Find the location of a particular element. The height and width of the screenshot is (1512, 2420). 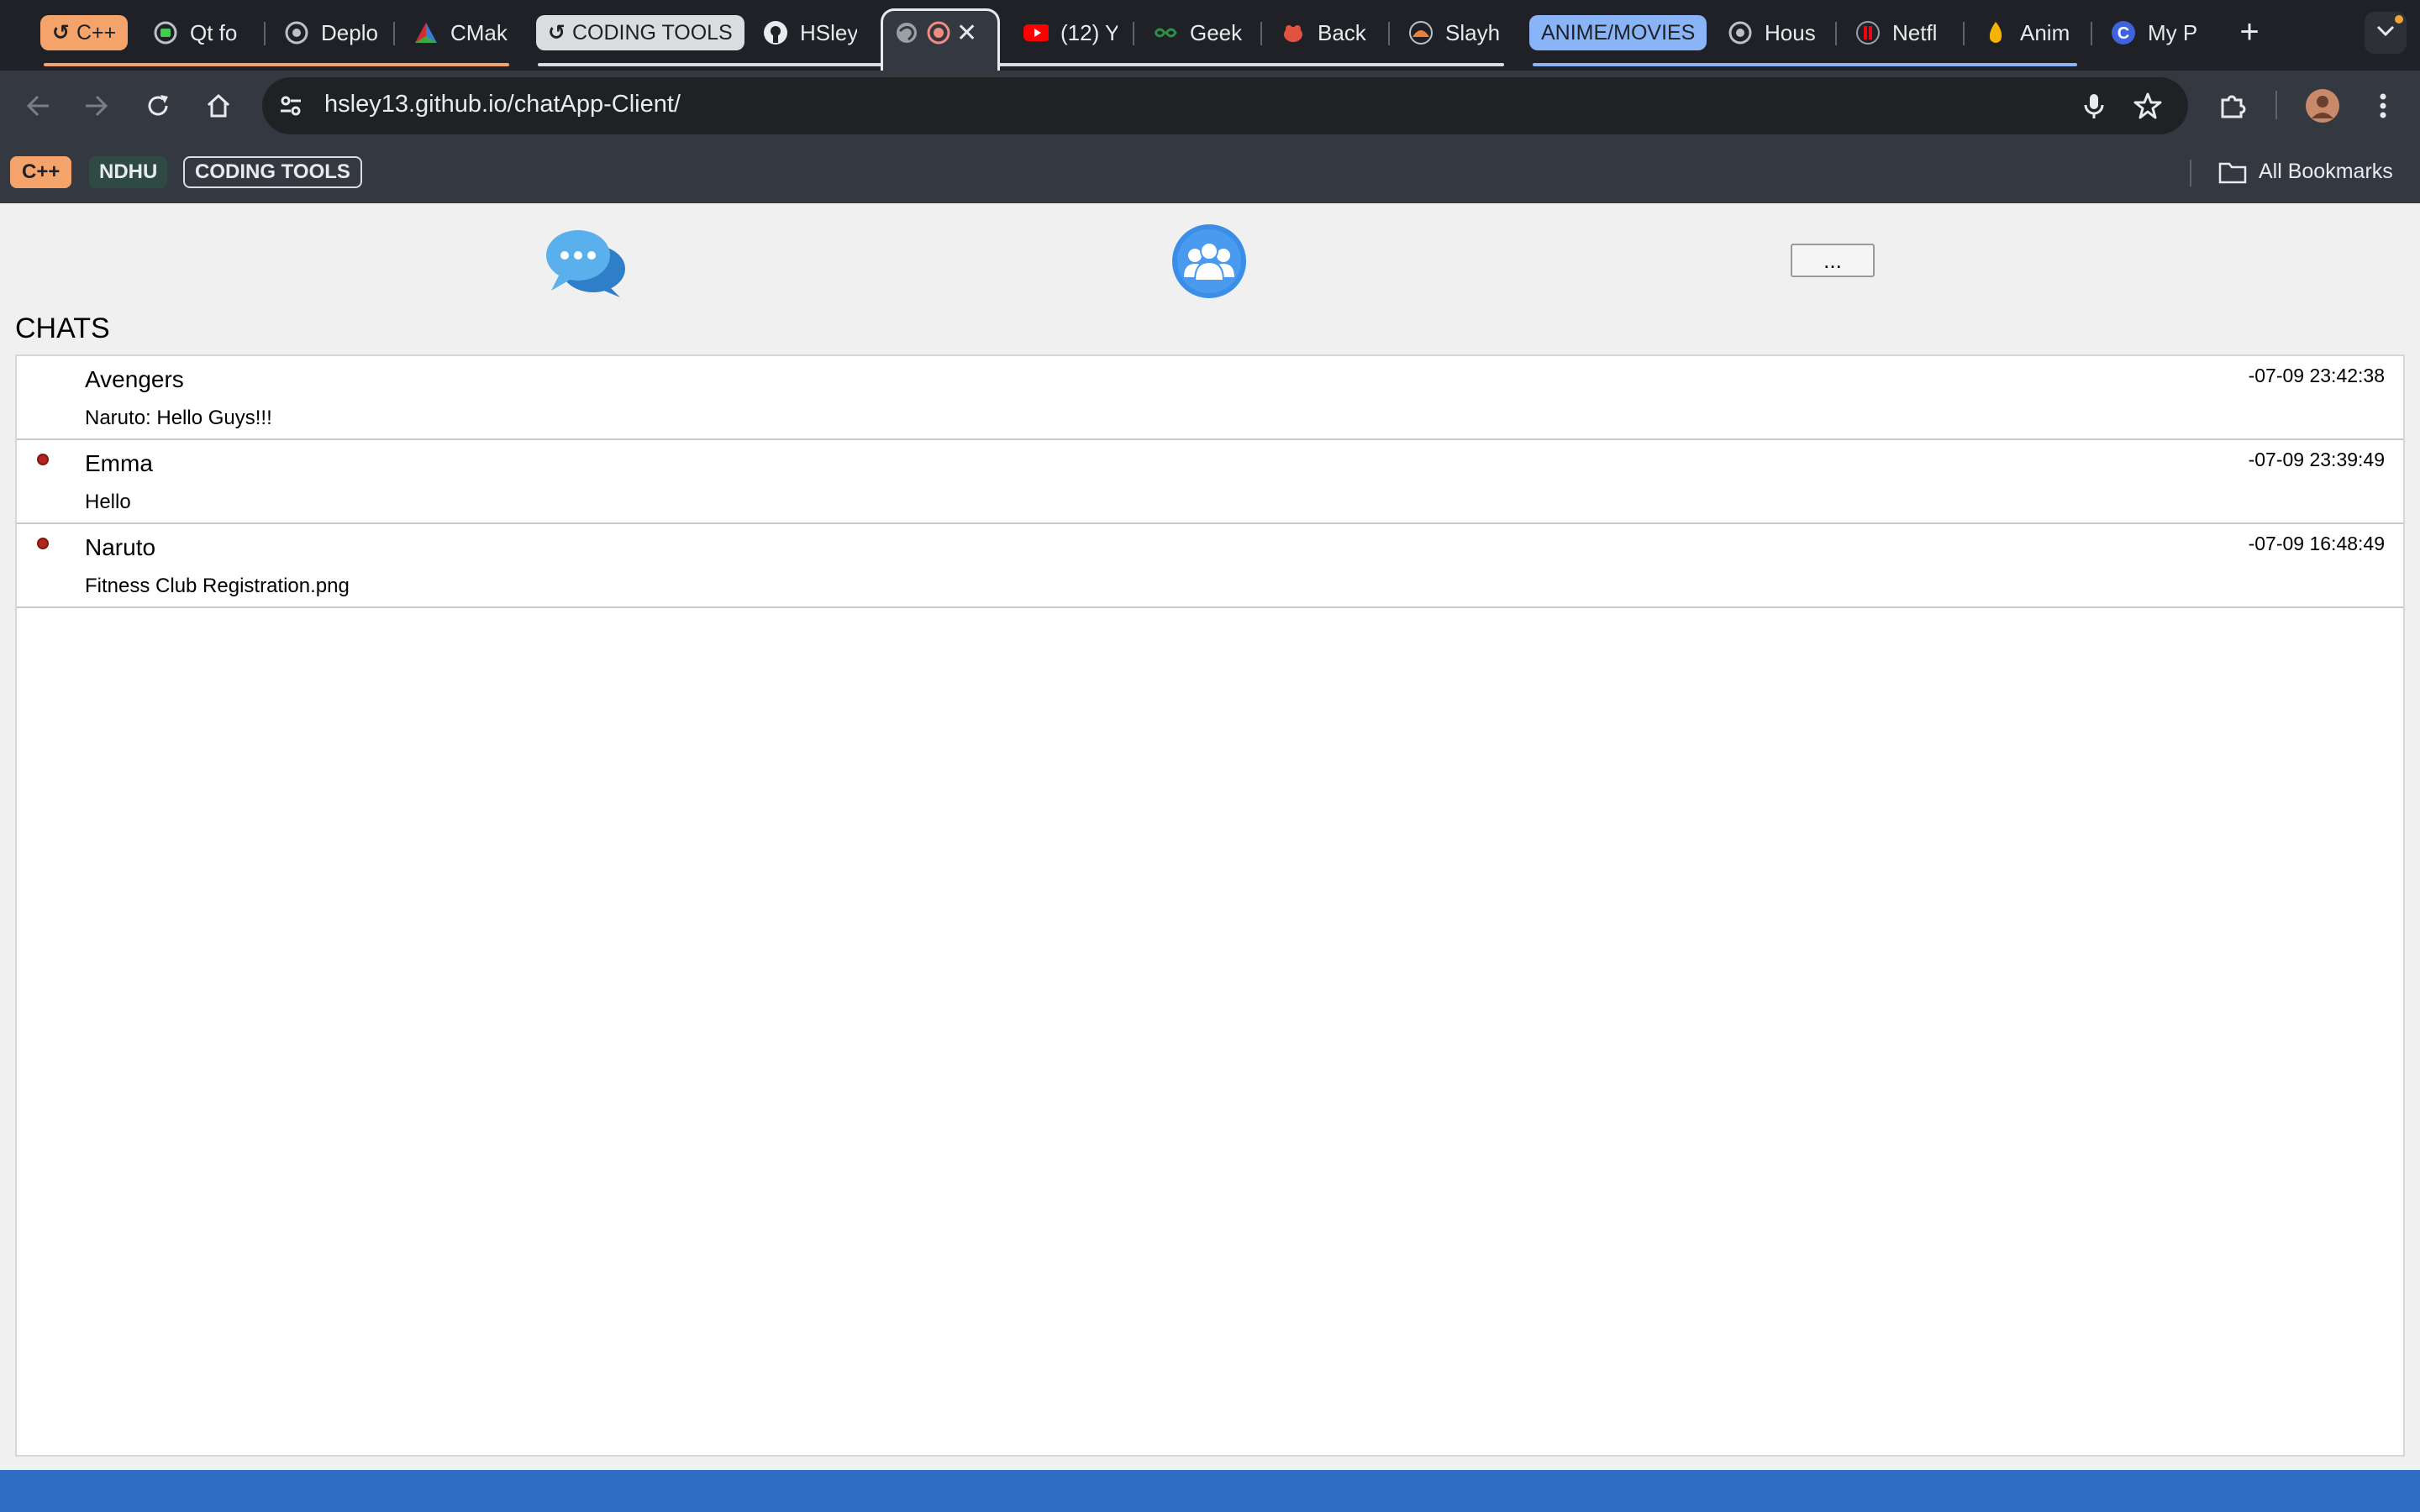

reload-icon is located at coordinates (158, 105).